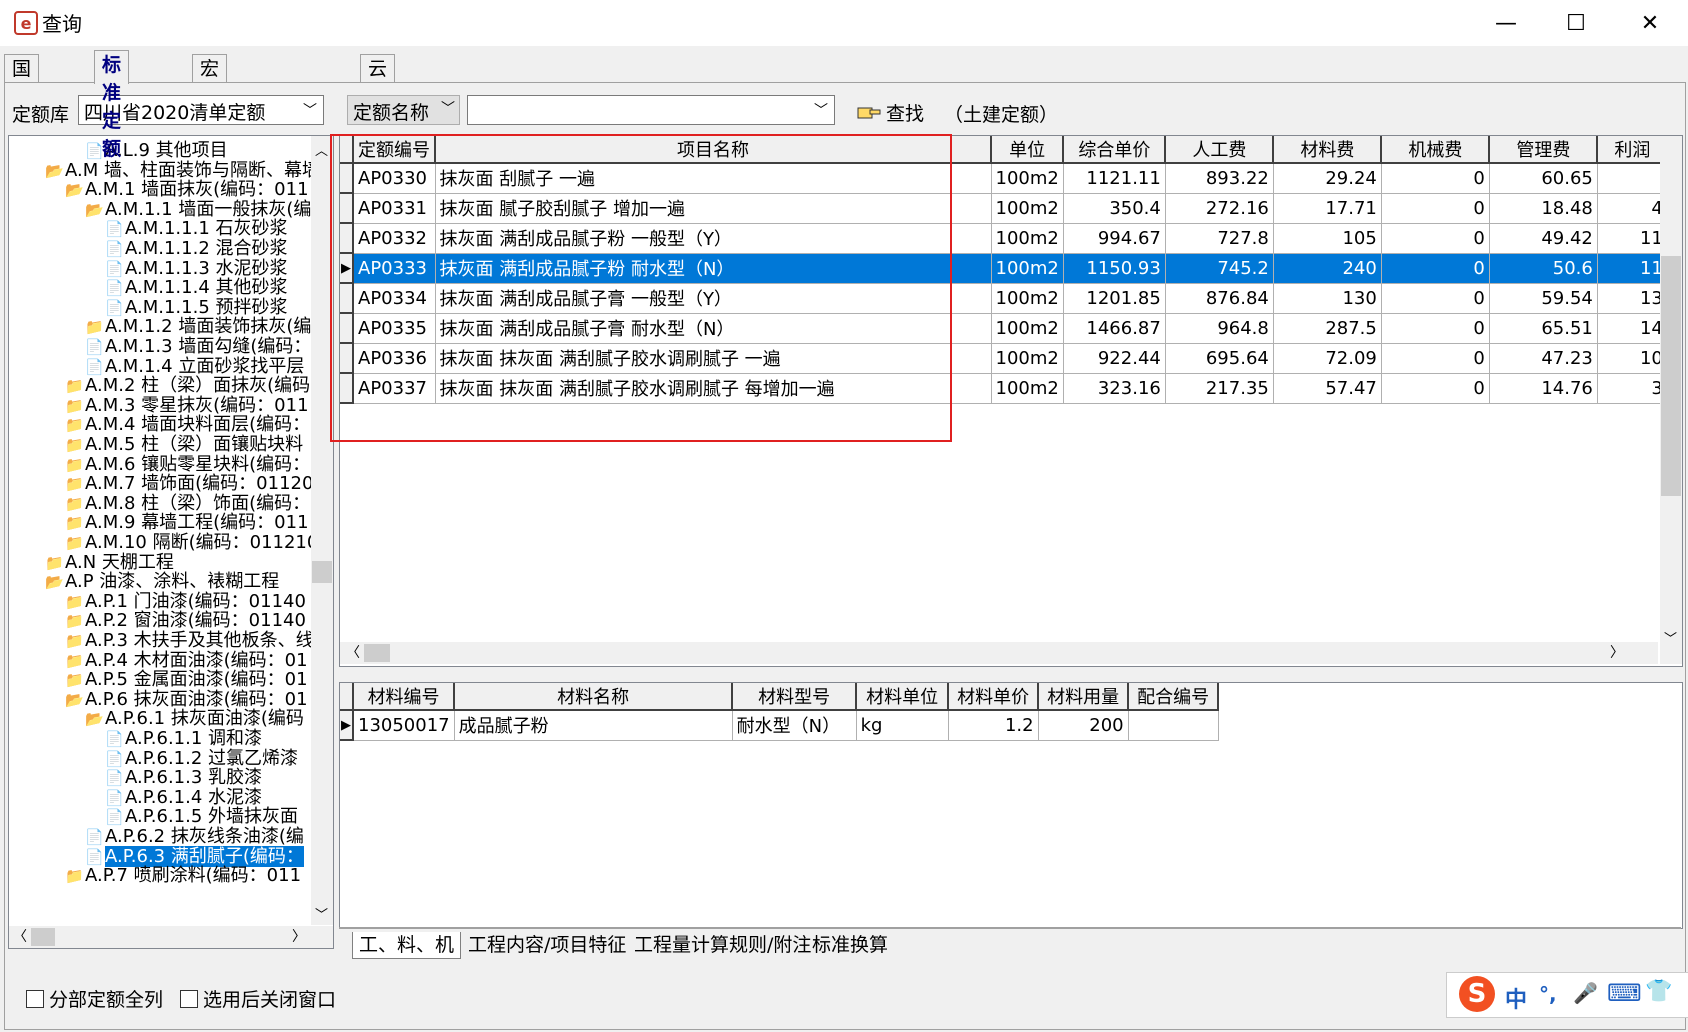 The width and height of the screenshot is (1688, 1032). What do you see at coordinates (189, 640) in the screenshot?
I see `tree-node: 📁A.P.3 木扶手及其他板条、线` at bounding box center [189, 640].